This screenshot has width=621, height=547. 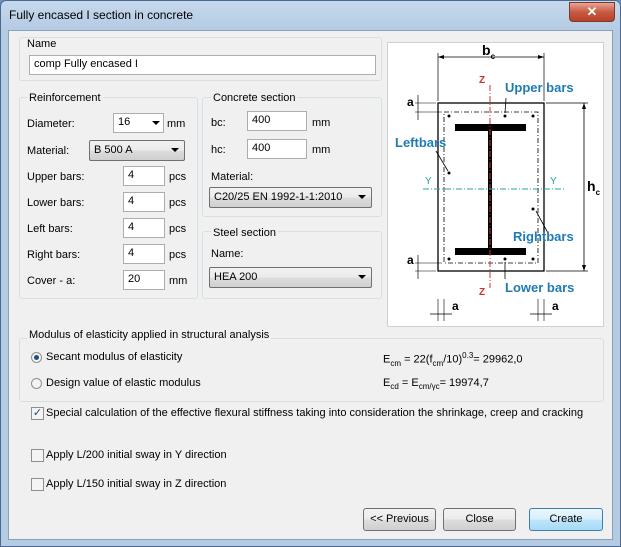 What do you see at coordinates (37, 484) in the screenshot?
I see `sway-z-checkbox` at bounding box center [37, 484].